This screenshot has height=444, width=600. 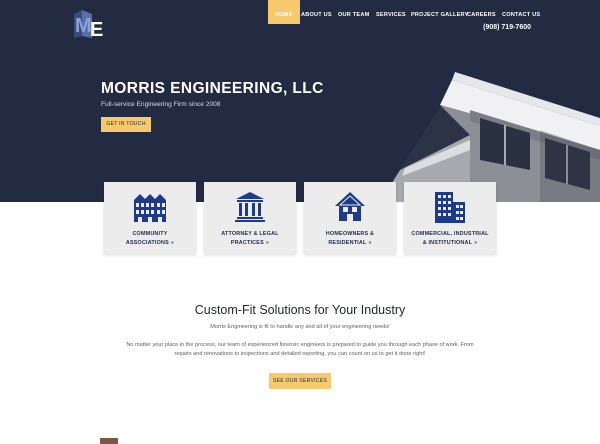 What do you see at coordinates (284, 12) in the screenshot?
I see `nav-home: HOME` at bounding box center [284, 12].